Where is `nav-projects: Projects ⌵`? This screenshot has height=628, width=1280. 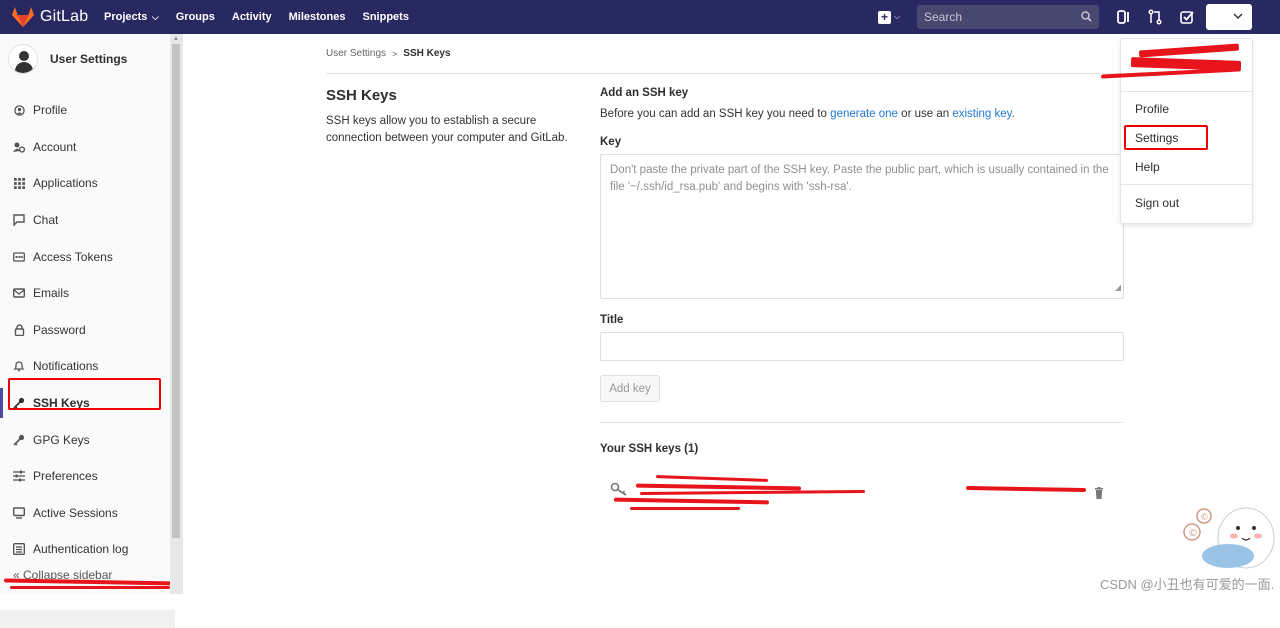
nav-projects: Projects ⌵ is located at coordinates (131, 17).